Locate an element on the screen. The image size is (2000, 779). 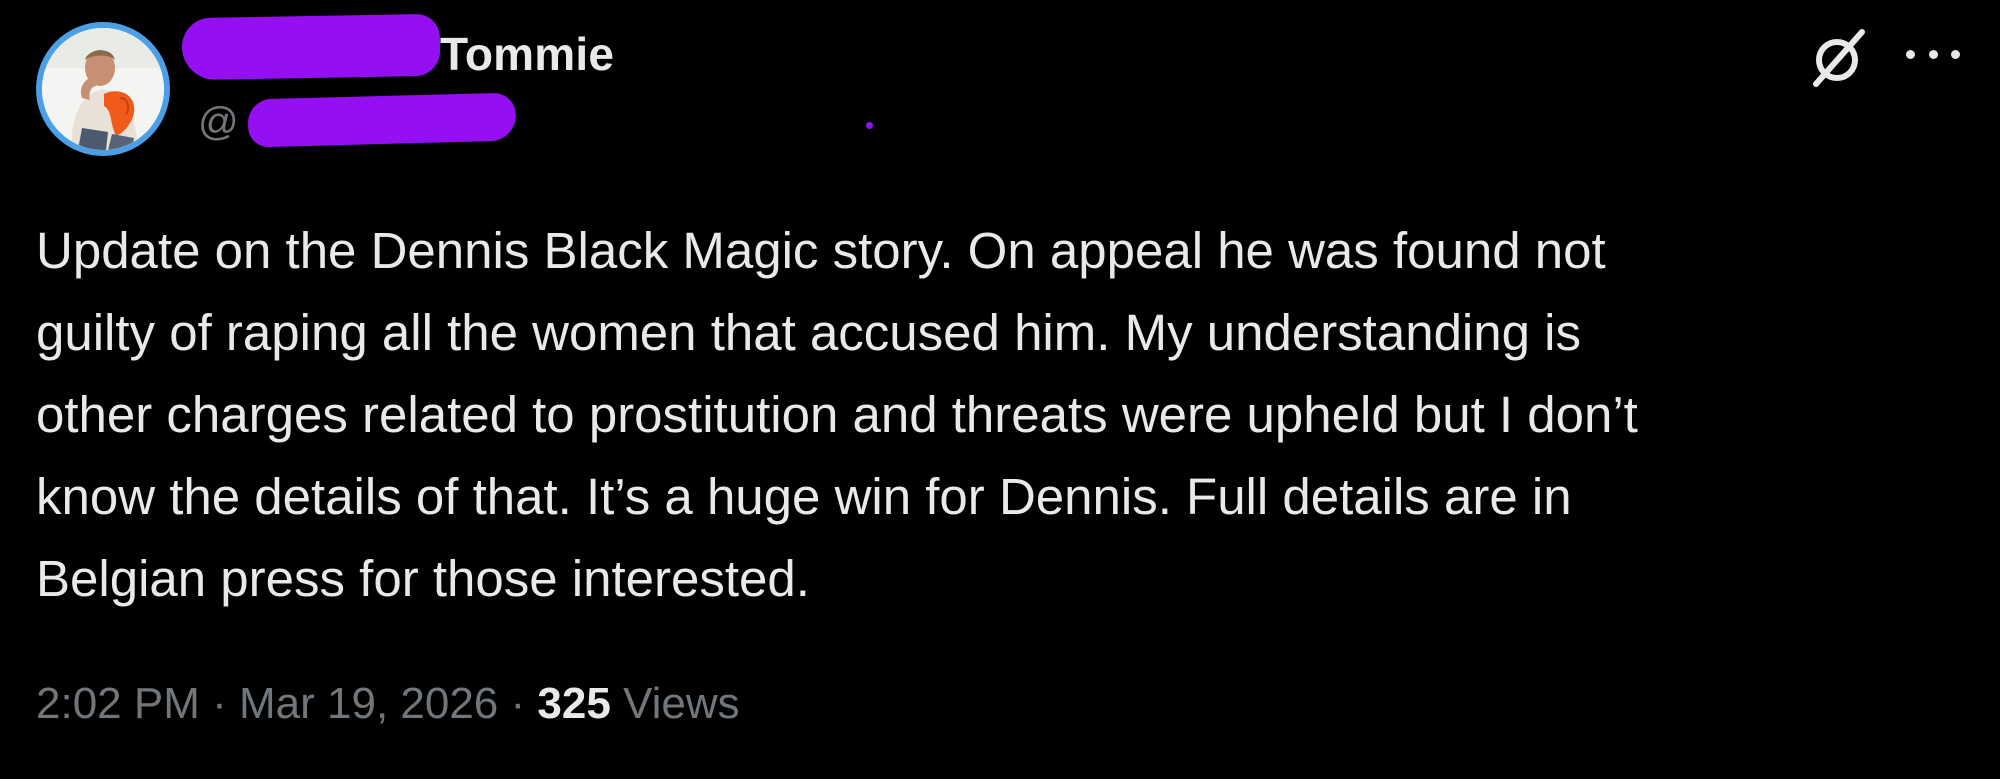
author-display-name: Tommie is located at coordinates (527, 54).